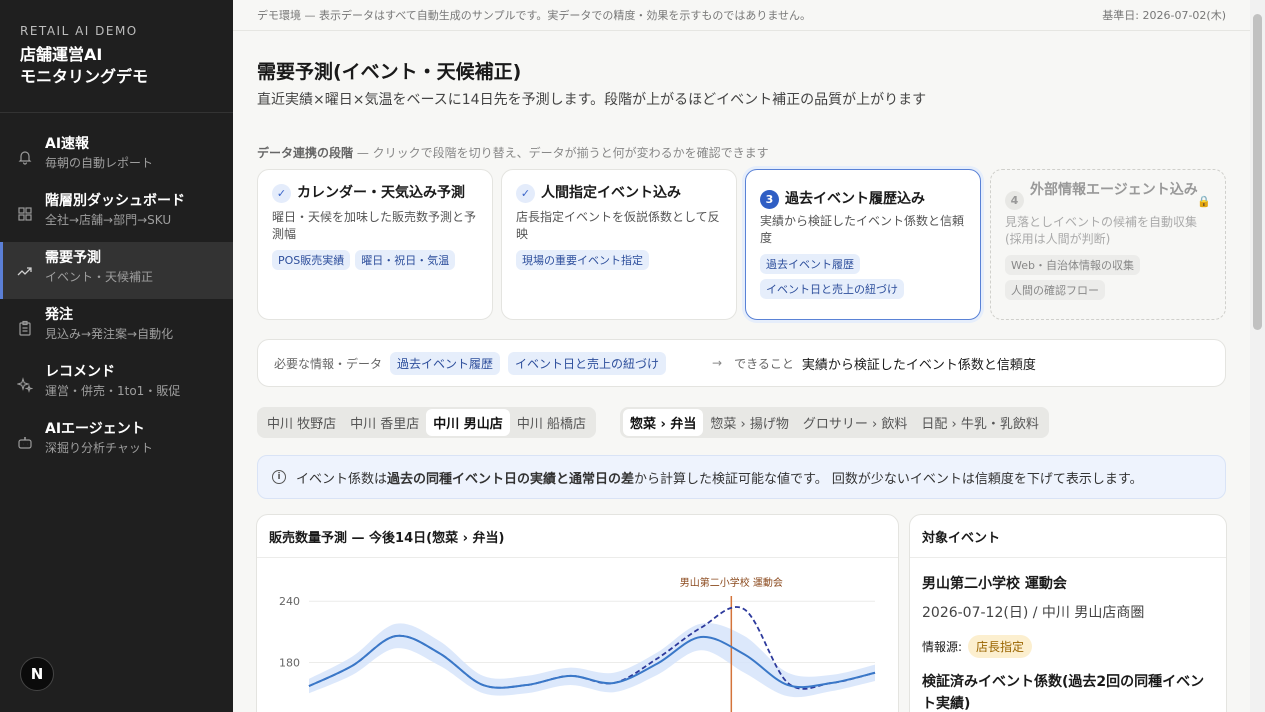 The height and width of the screenshot is (712, 1265). Describe the element at coordinates (25, 385) in the screenshot. I see `sparkle-icon` at that location.